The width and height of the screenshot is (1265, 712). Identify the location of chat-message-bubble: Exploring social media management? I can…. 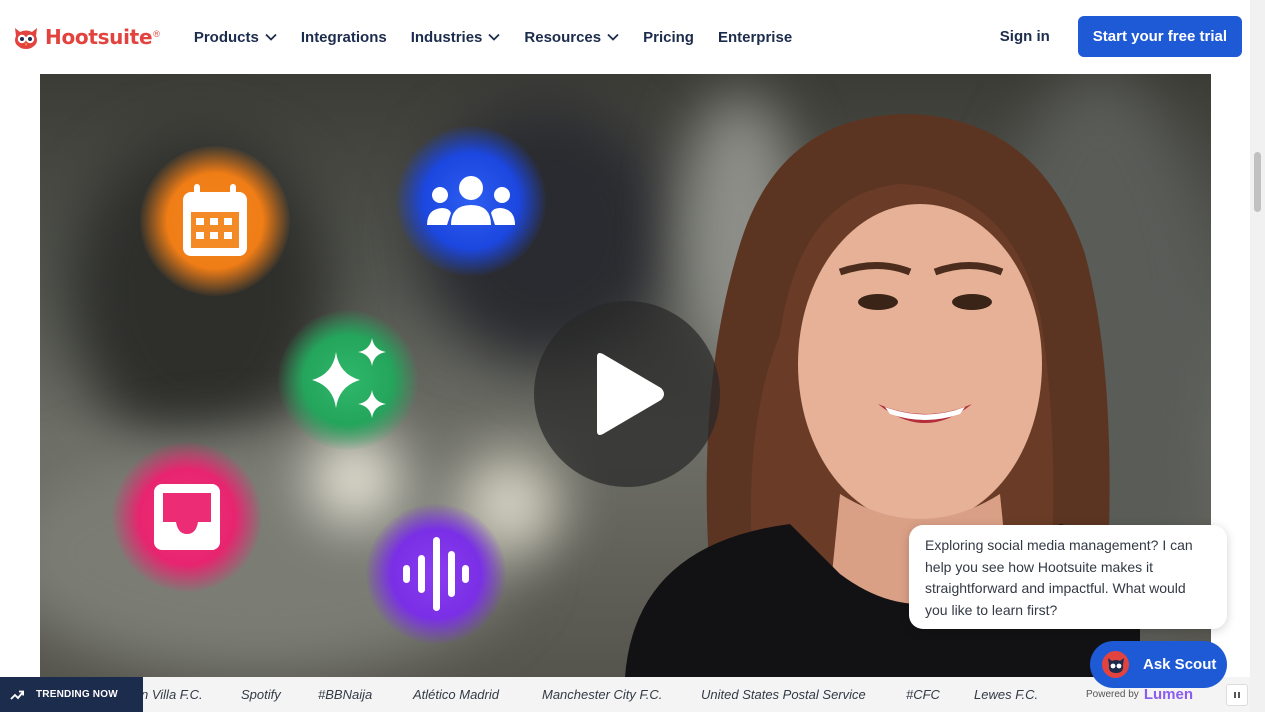
(1068, 577).